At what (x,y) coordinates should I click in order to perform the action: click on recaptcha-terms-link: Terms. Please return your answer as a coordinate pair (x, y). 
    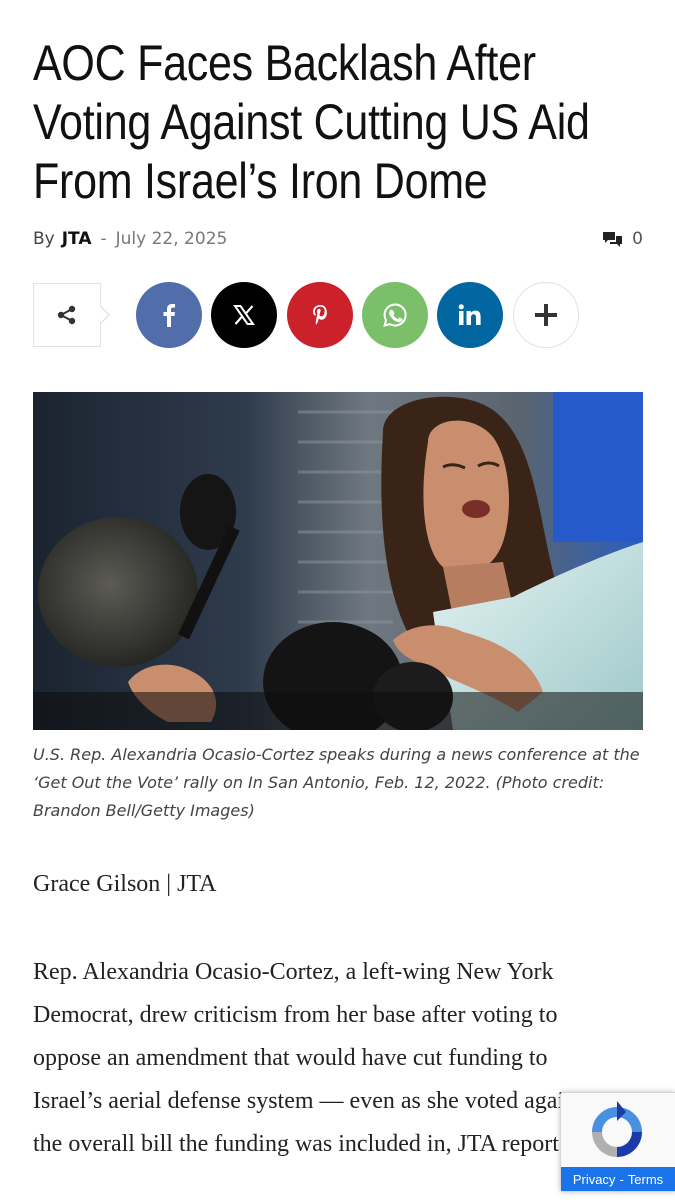
    Looking at the image, I should click on (645, 1179).